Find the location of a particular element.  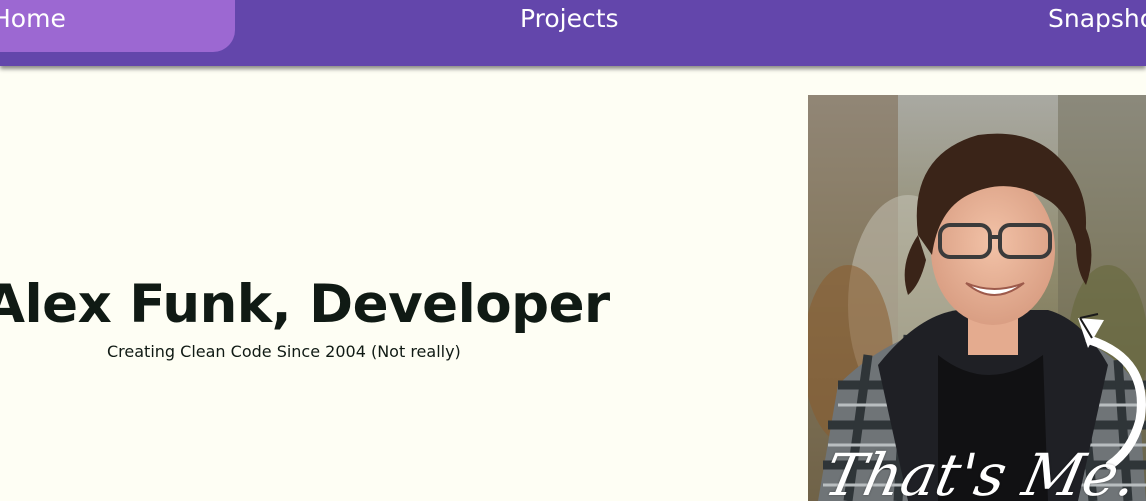

top-navbar: Home Projects Snapshots is located at coordinates (573, 33).